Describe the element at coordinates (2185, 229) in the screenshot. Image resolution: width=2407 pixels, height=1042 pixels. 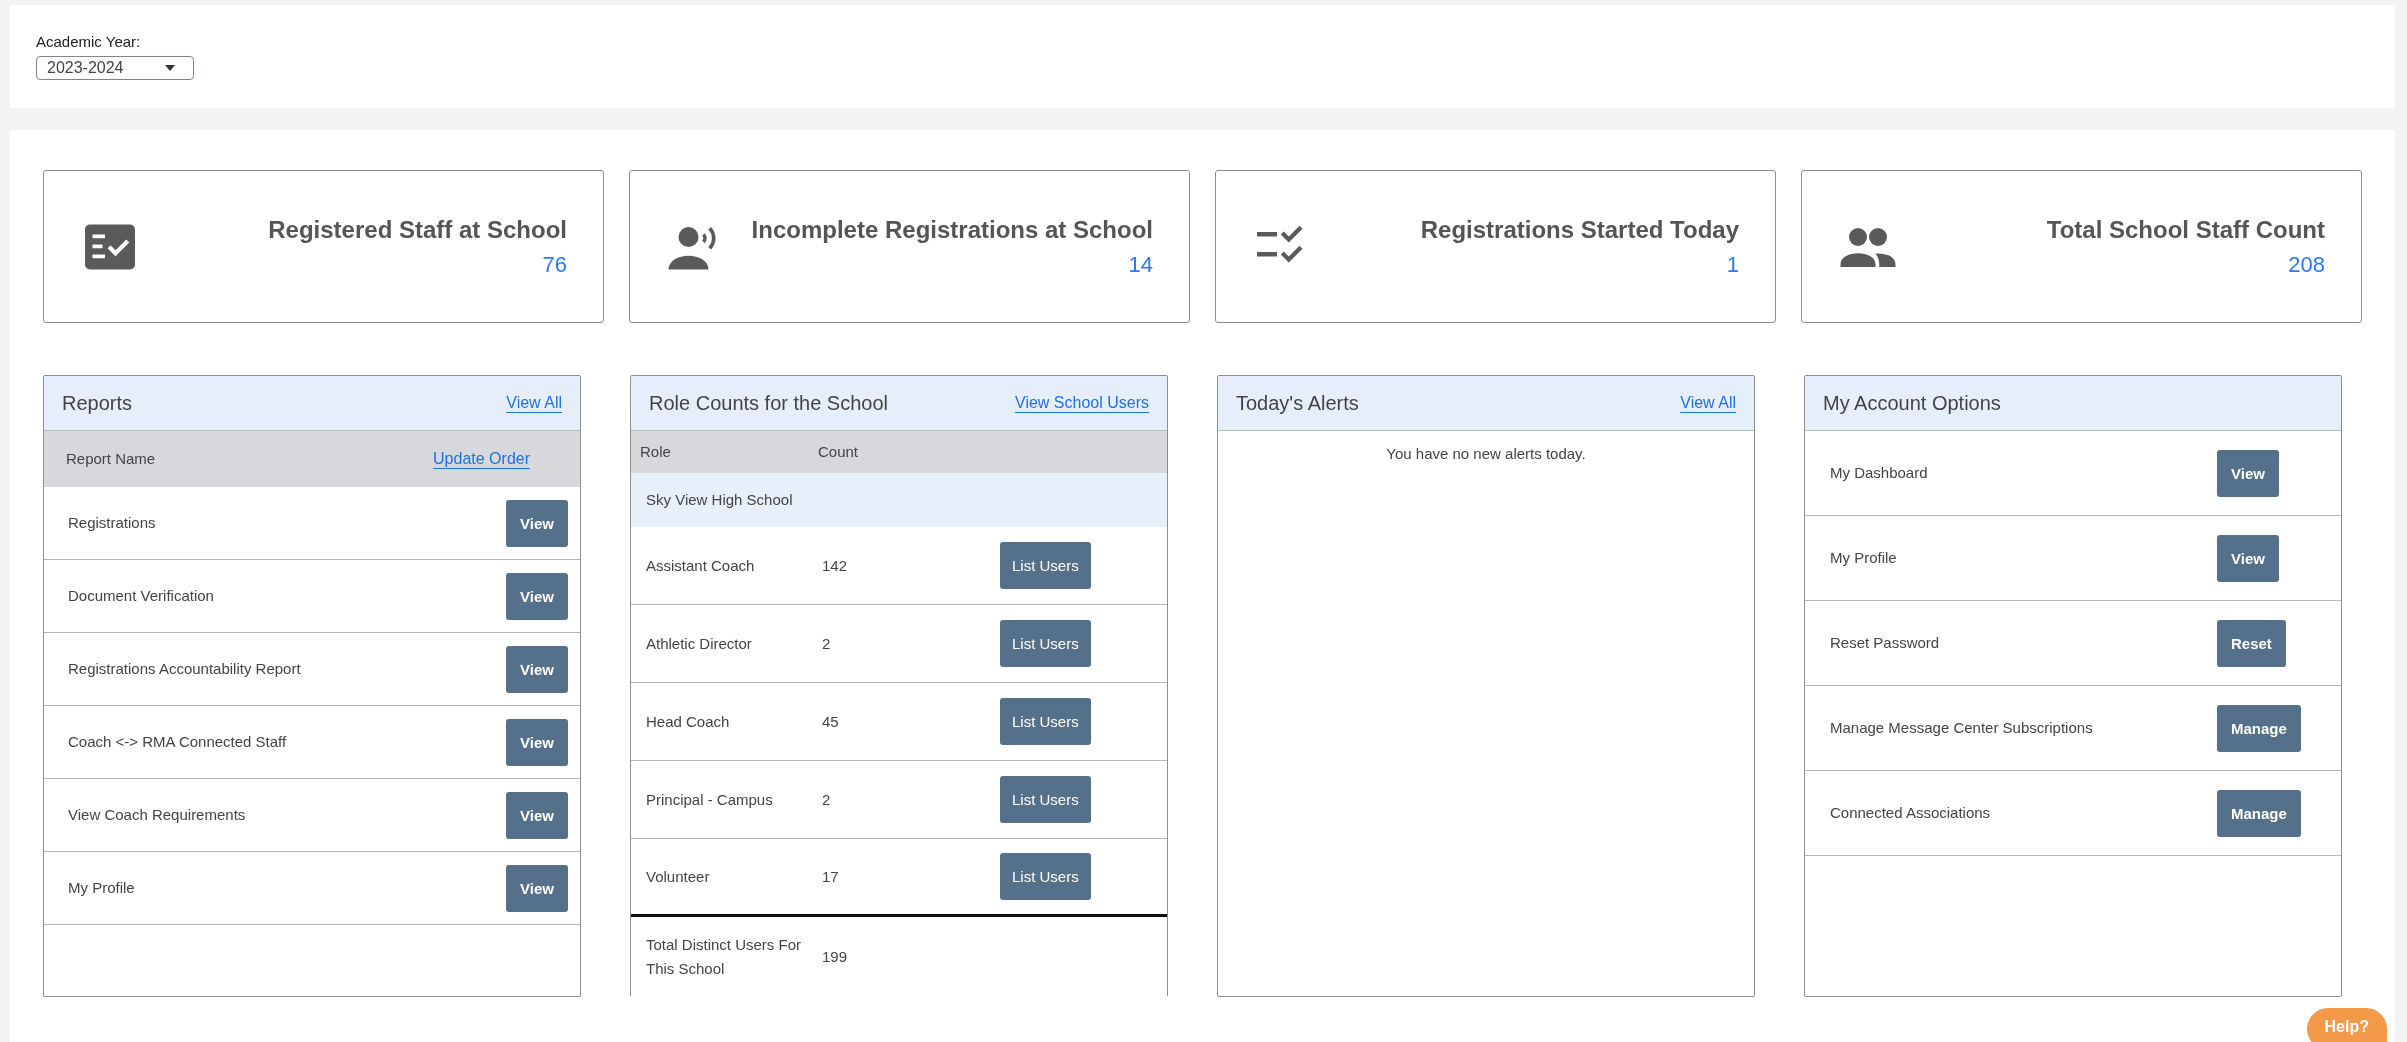
I see `stat-title: Total School Staff Count` at that location.